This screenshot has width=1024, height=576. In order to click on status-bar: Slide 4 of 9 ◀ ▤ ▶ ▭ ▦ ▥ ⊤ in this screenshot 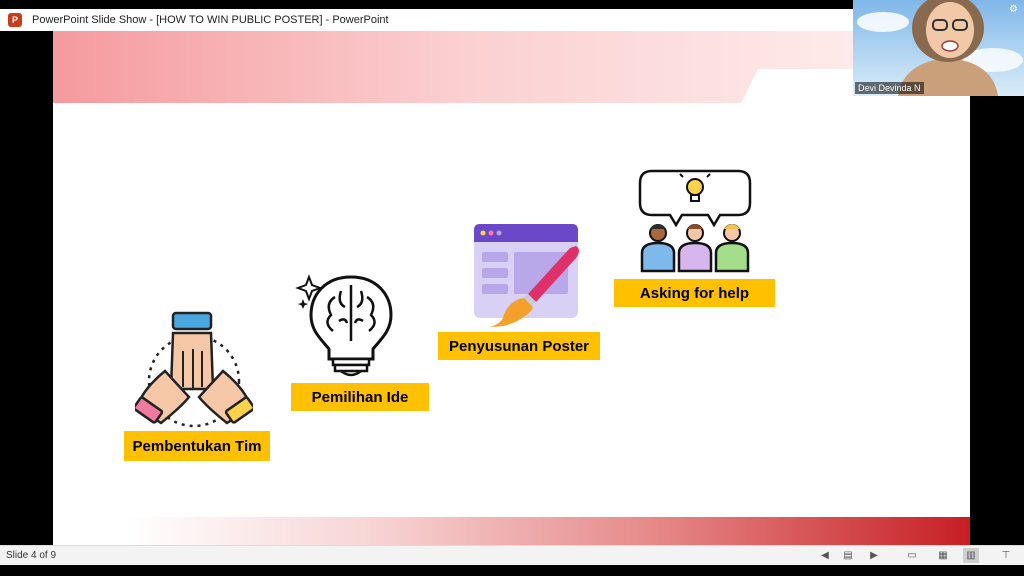, I will do `click(512, 555)`.